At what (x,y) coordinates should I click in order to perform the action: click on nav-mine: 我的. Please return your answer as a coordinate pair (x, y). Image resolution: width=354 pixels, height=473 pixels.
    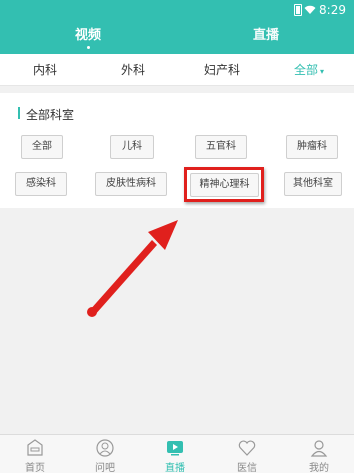
    Looking at the image, I should click on (319, 454).